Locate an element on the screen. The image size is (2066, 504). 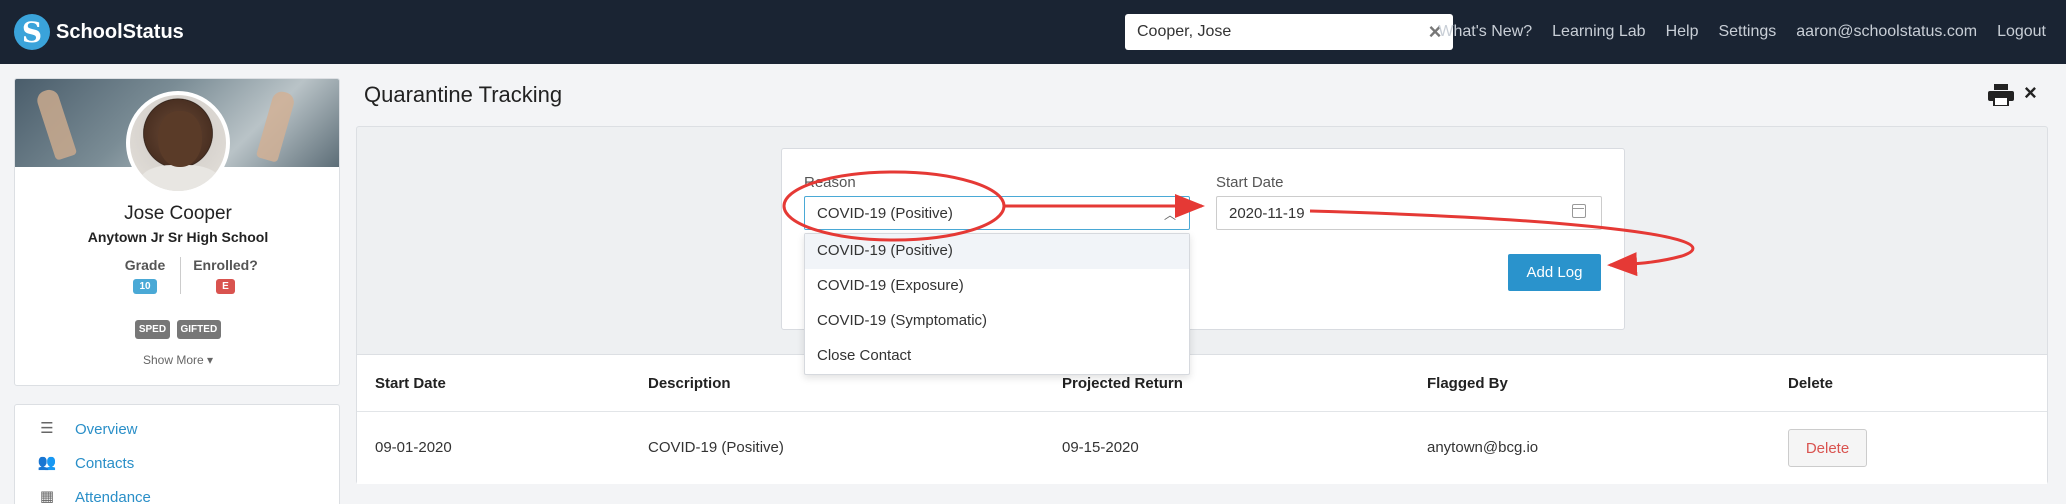
column-header-description: Description is located at coordinates (689, 383).